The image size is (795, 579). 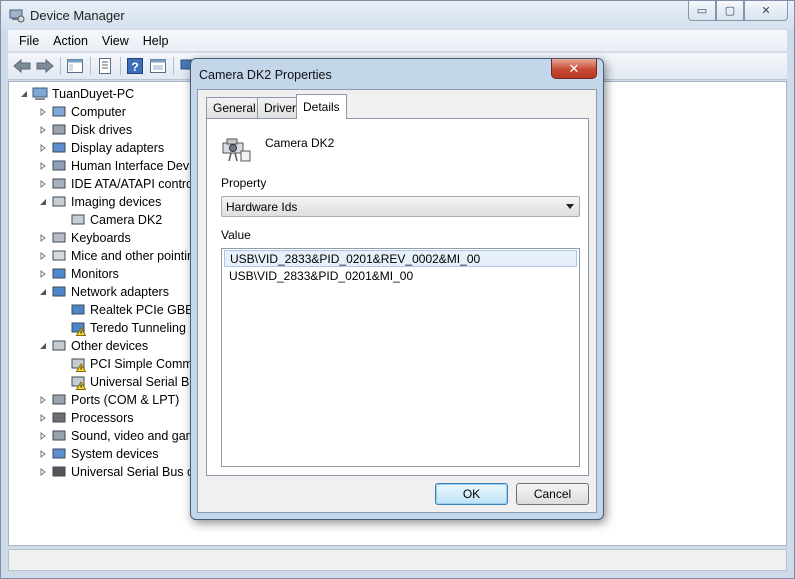 I want to click on tree-item: Human Interface Devic, so click(x=118, y=166).